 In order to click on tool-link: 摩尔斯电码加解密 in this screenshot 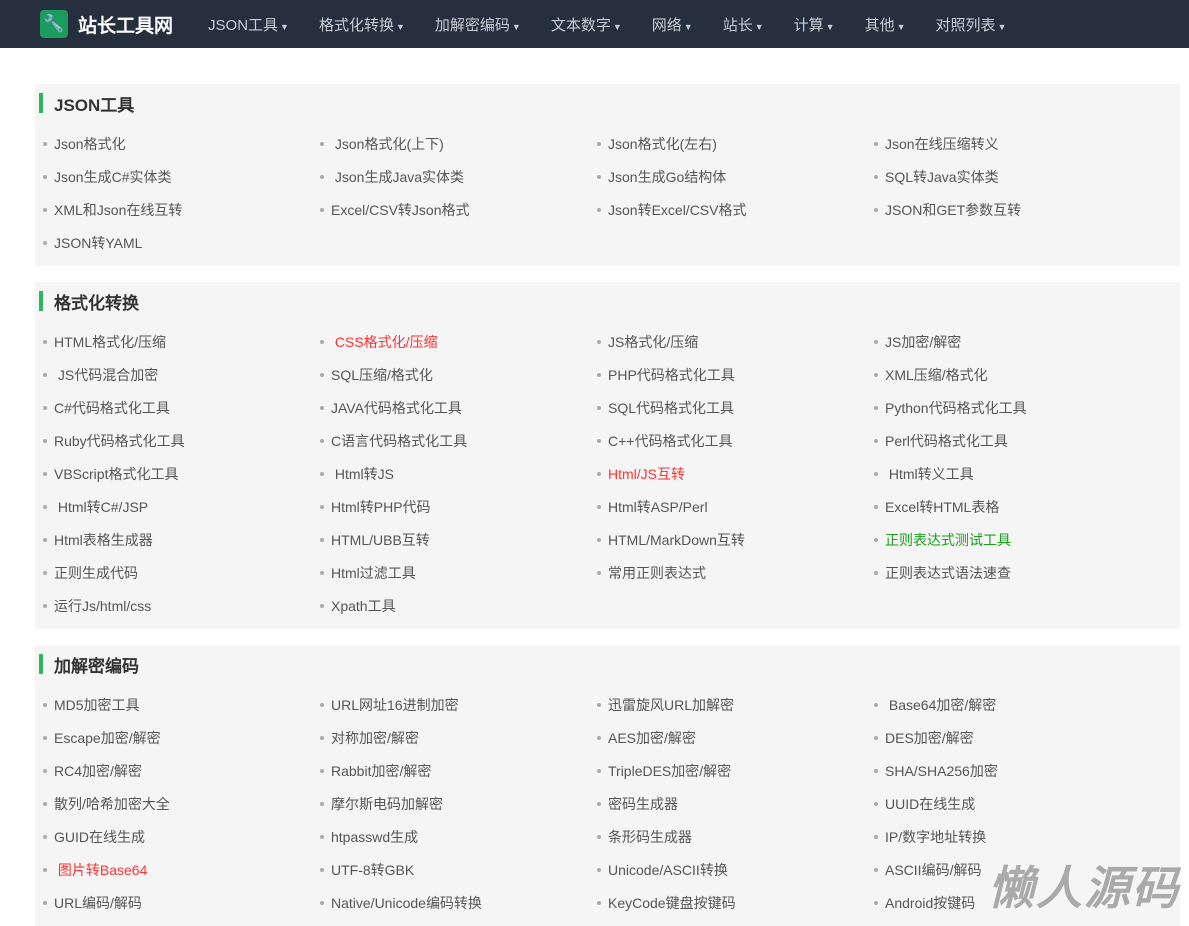, I will do `click(458, 803)`.